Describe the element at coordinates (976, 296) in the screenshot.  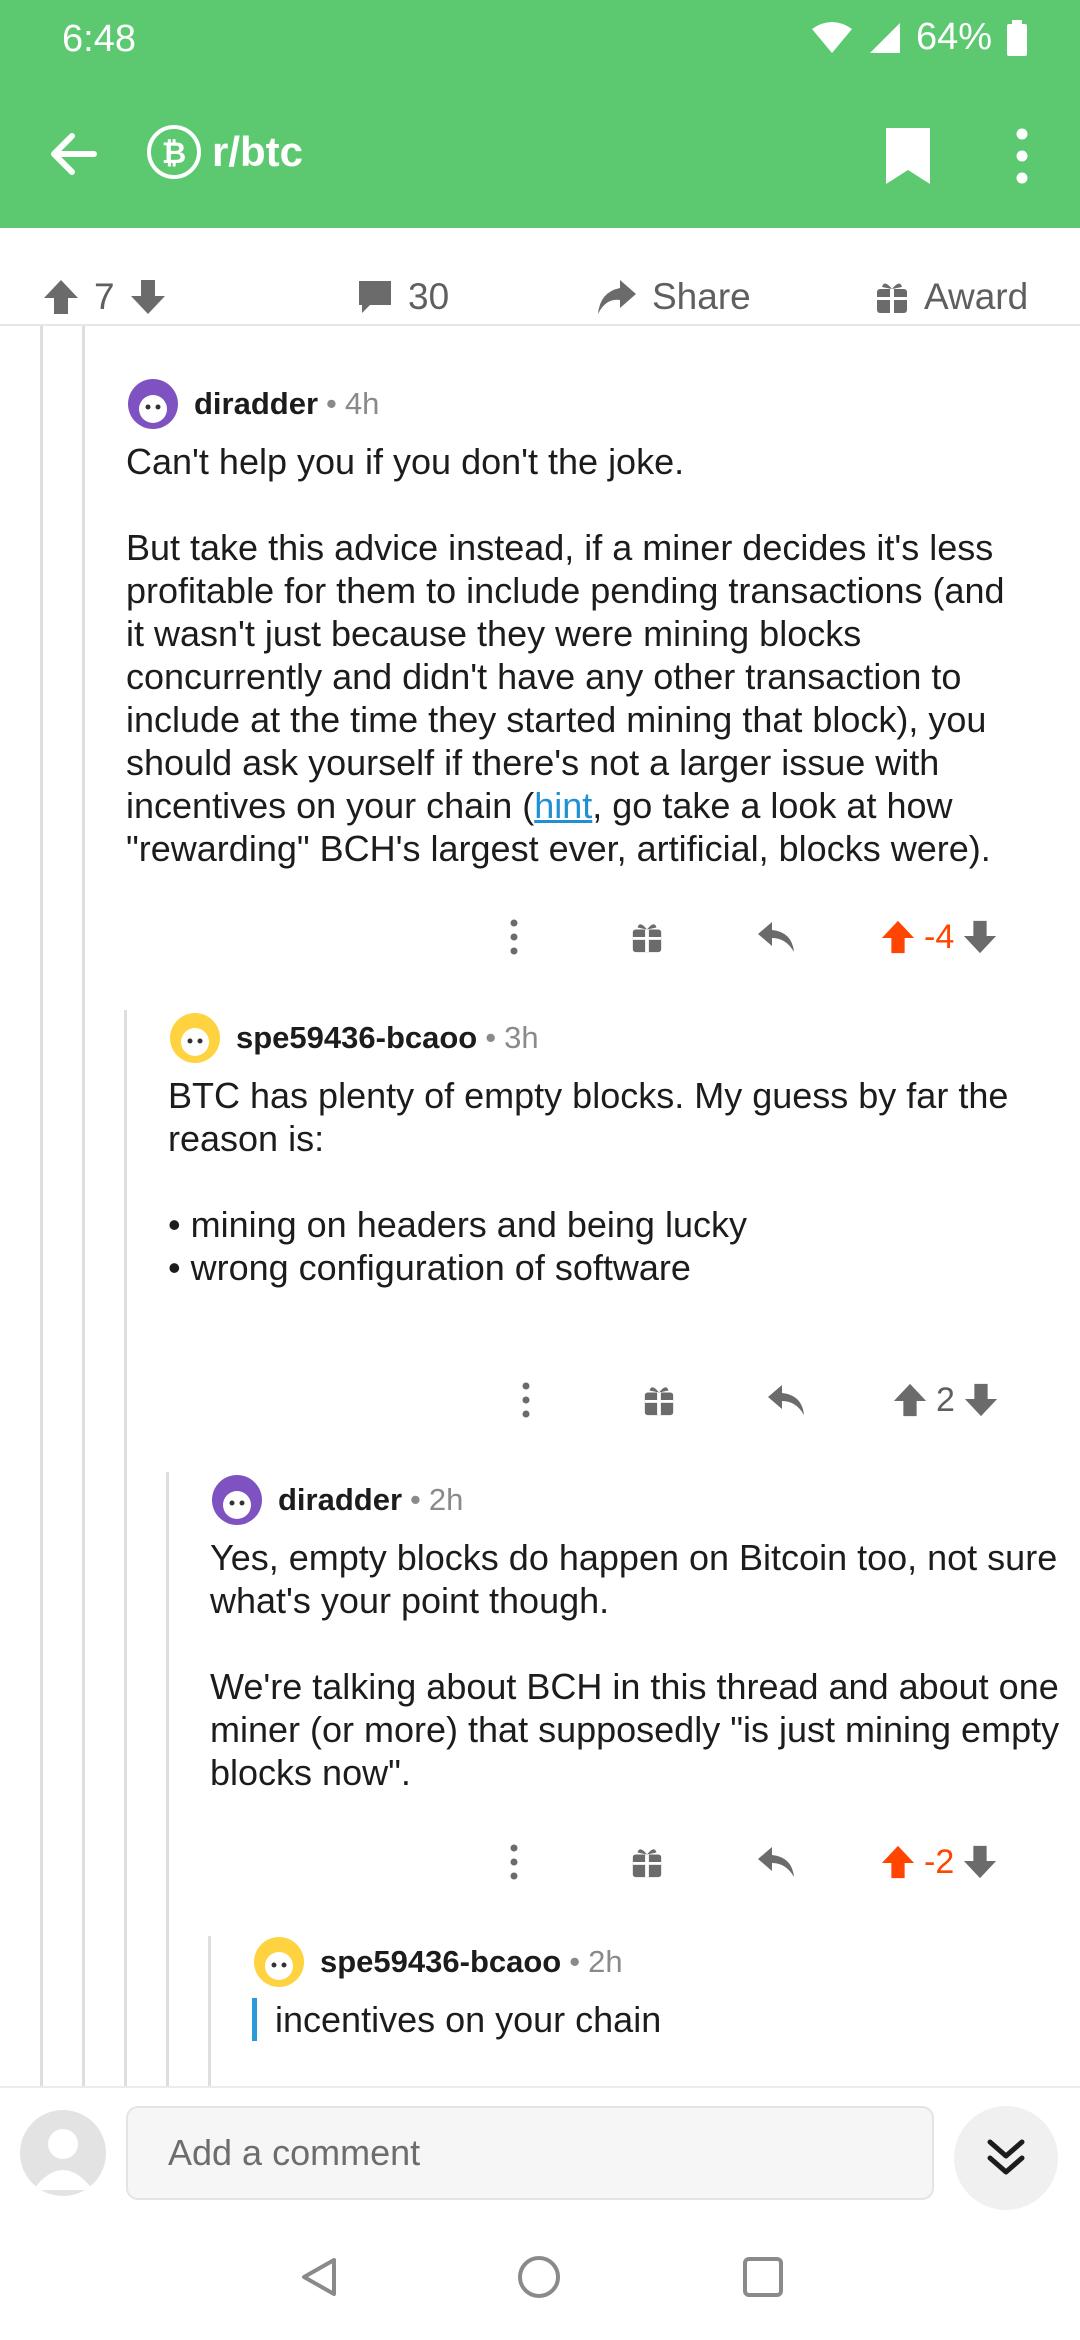
I see `award-label: Award` at that location.